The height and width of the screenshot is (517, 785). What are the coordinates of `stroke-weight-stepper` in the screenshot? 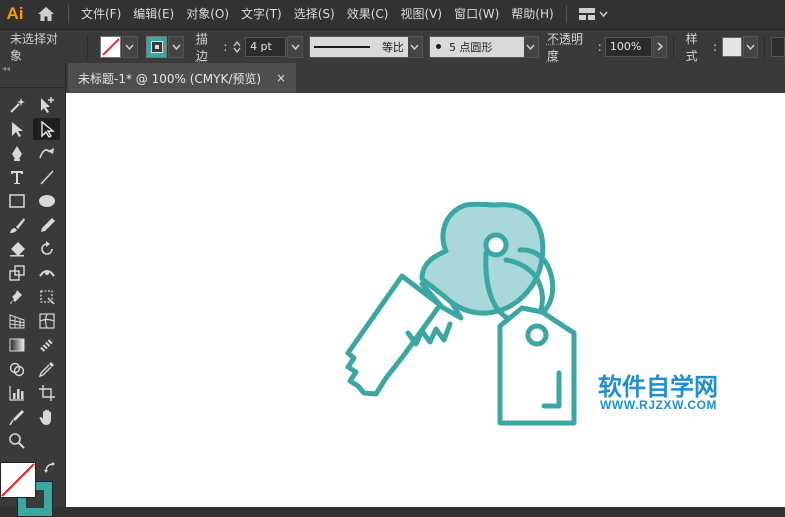 It's located at (237, 47).